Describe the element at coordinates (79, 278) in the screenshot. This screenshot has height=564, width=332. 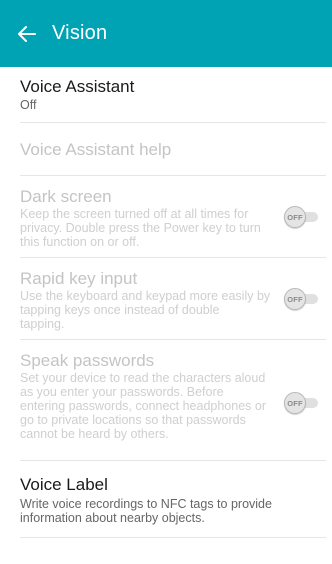
I see `setting-title: Rapid key input` at that location.